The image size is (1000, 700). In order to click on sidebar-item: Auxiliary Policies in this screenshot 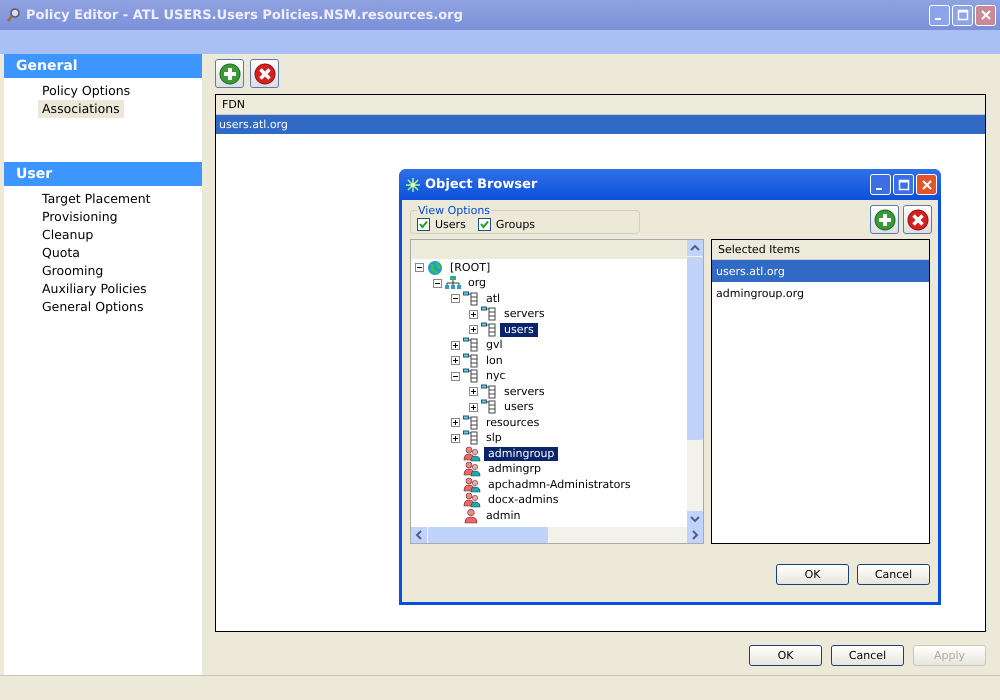, I will do `click(94, 289)`.